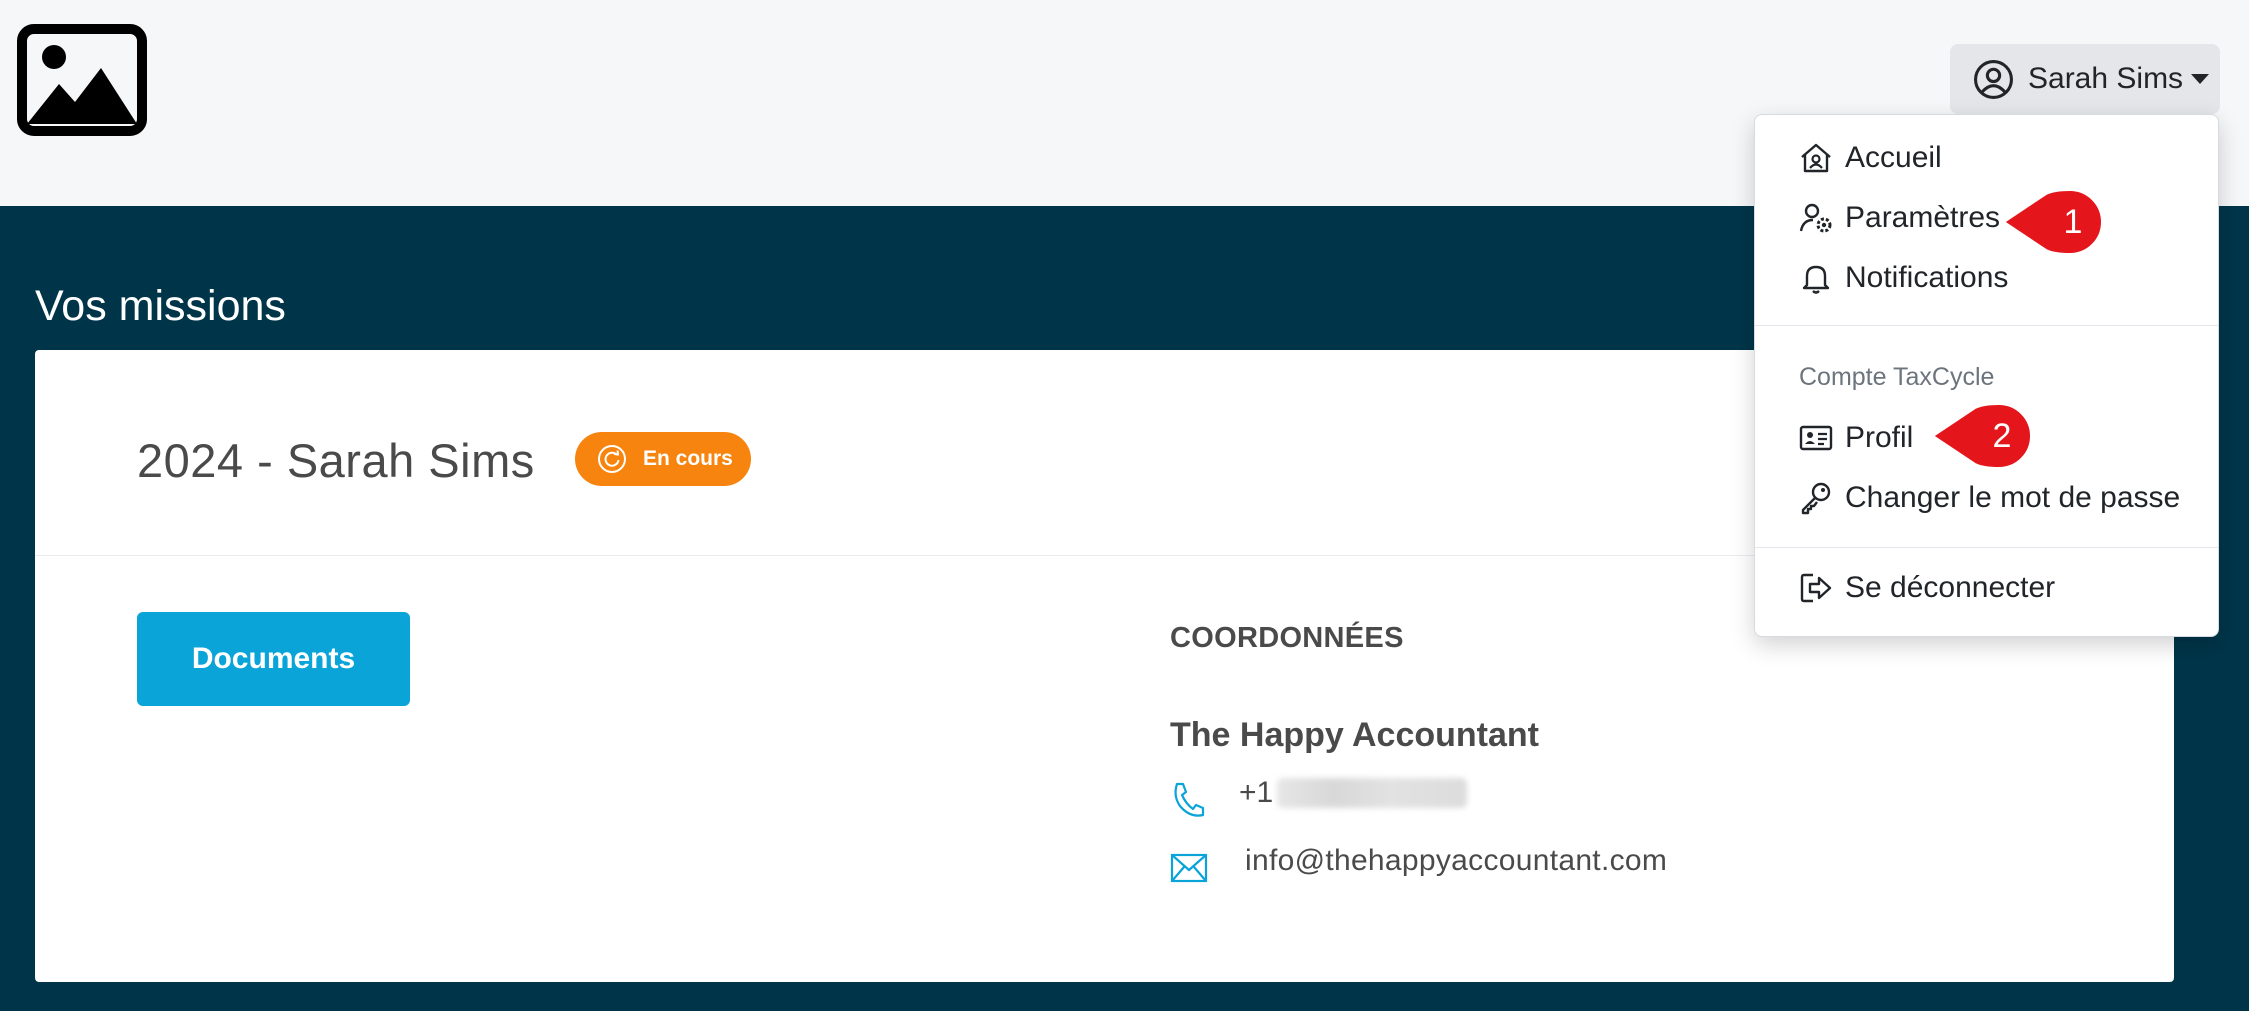 Image resolution: width=2249 pixels, height=1011 pixels. What do you see at coordinates (1816, 498) in the screenshot?
I see `key-icon` at bounding box center [1816, 498].